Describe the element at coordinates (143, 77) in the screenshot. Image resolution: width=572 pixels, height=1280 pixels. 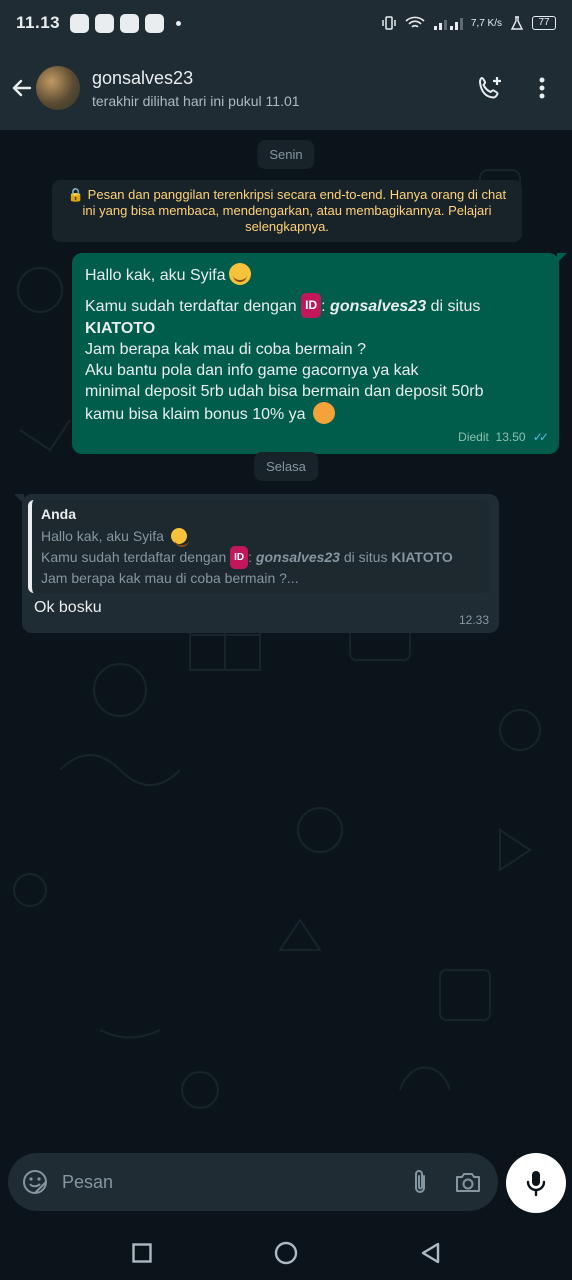
I see `contact-name: gonsalves23` at that location.